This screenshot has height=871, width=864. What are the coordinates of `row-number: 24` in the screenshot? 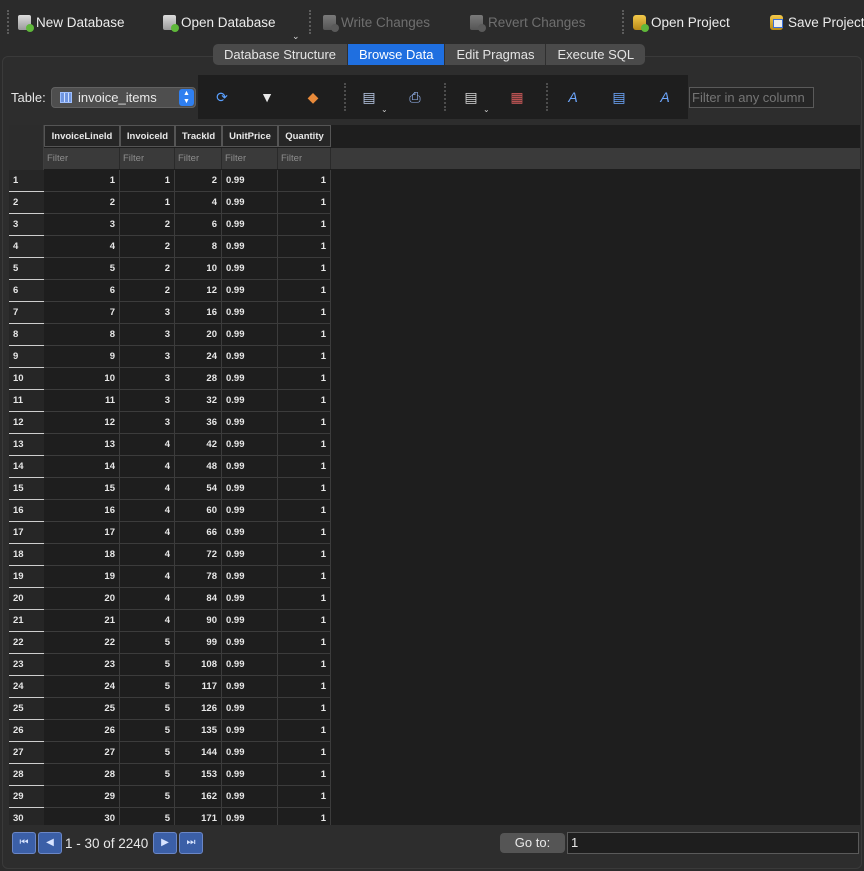 It's located at (26, 687).